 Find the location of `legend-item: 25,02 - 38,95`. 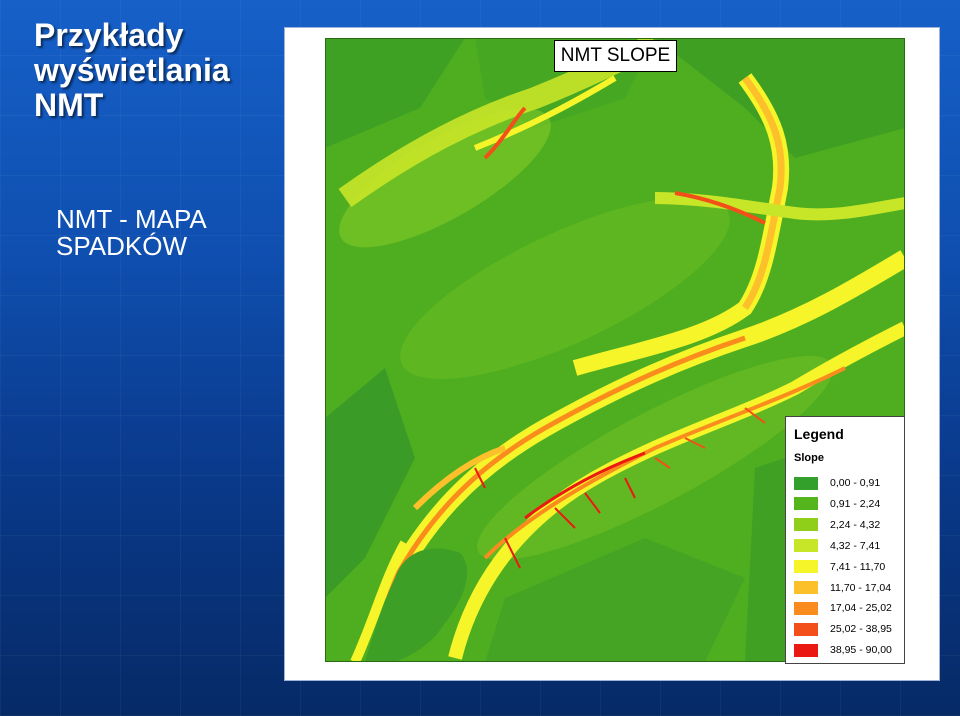

legend-item: 25,02 - 38,95 is located at coordinates (843, 629).